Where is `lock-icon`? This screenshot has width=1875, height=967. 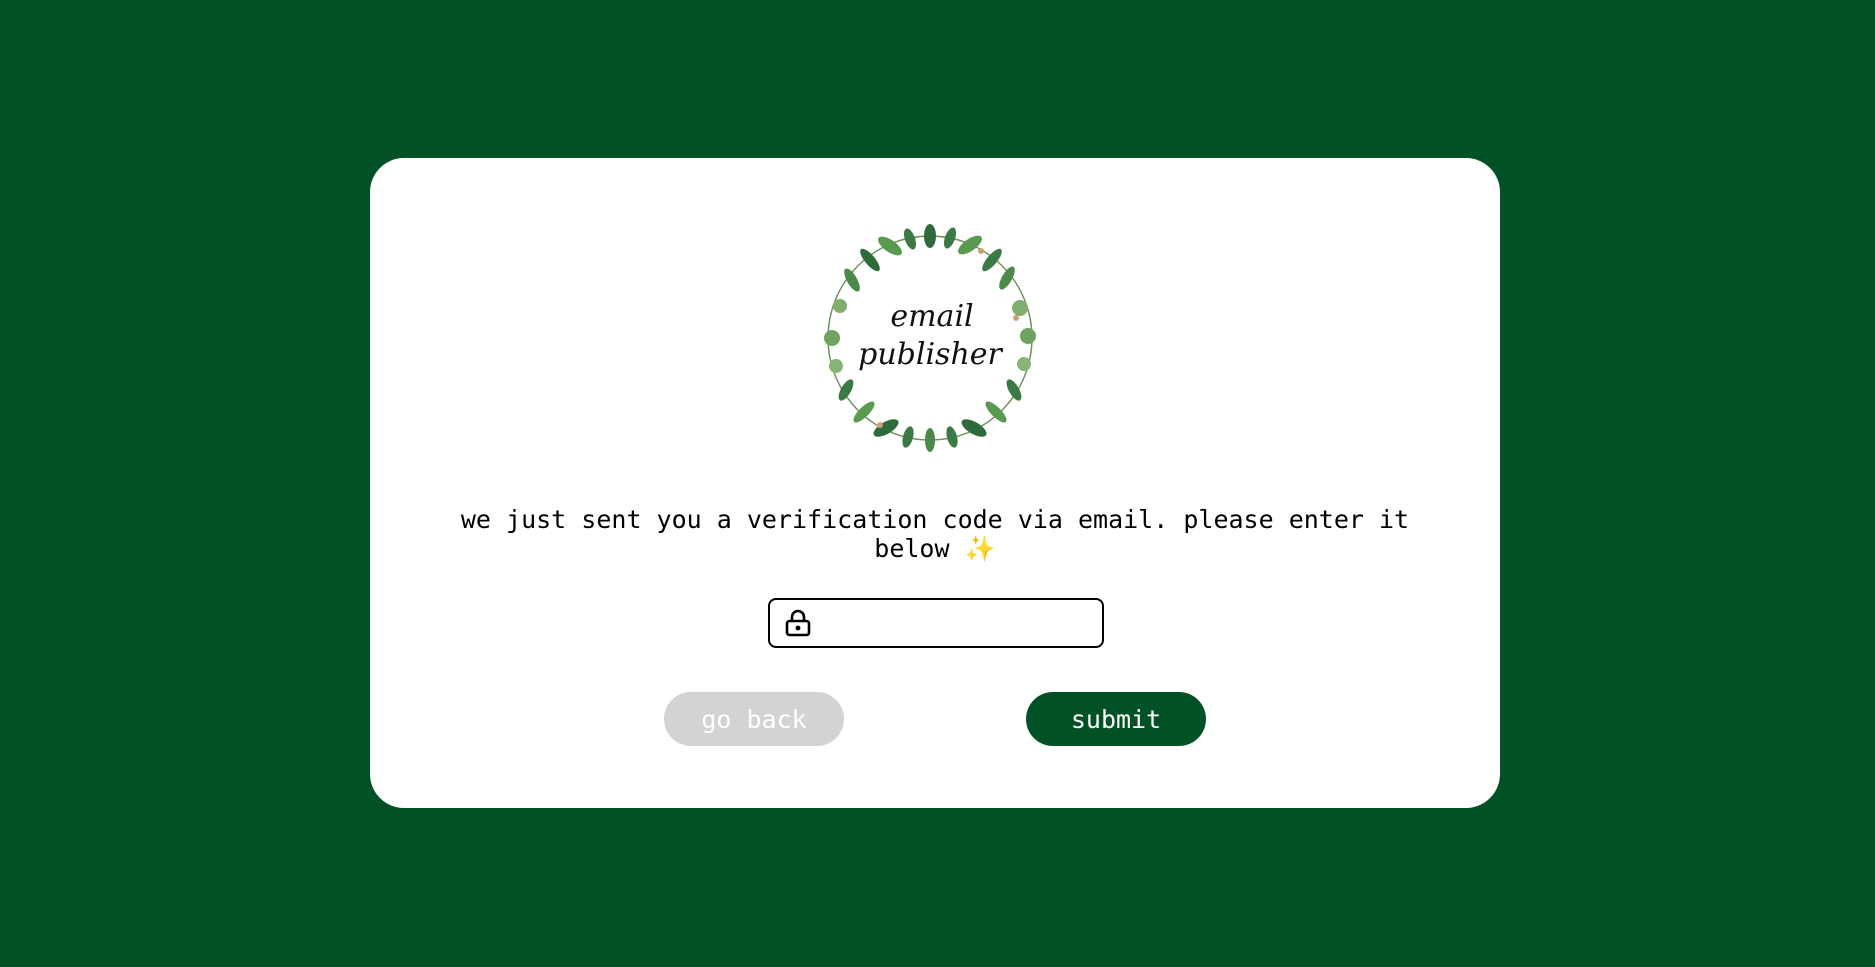
lock-icon is located at coordinates (798, 623).